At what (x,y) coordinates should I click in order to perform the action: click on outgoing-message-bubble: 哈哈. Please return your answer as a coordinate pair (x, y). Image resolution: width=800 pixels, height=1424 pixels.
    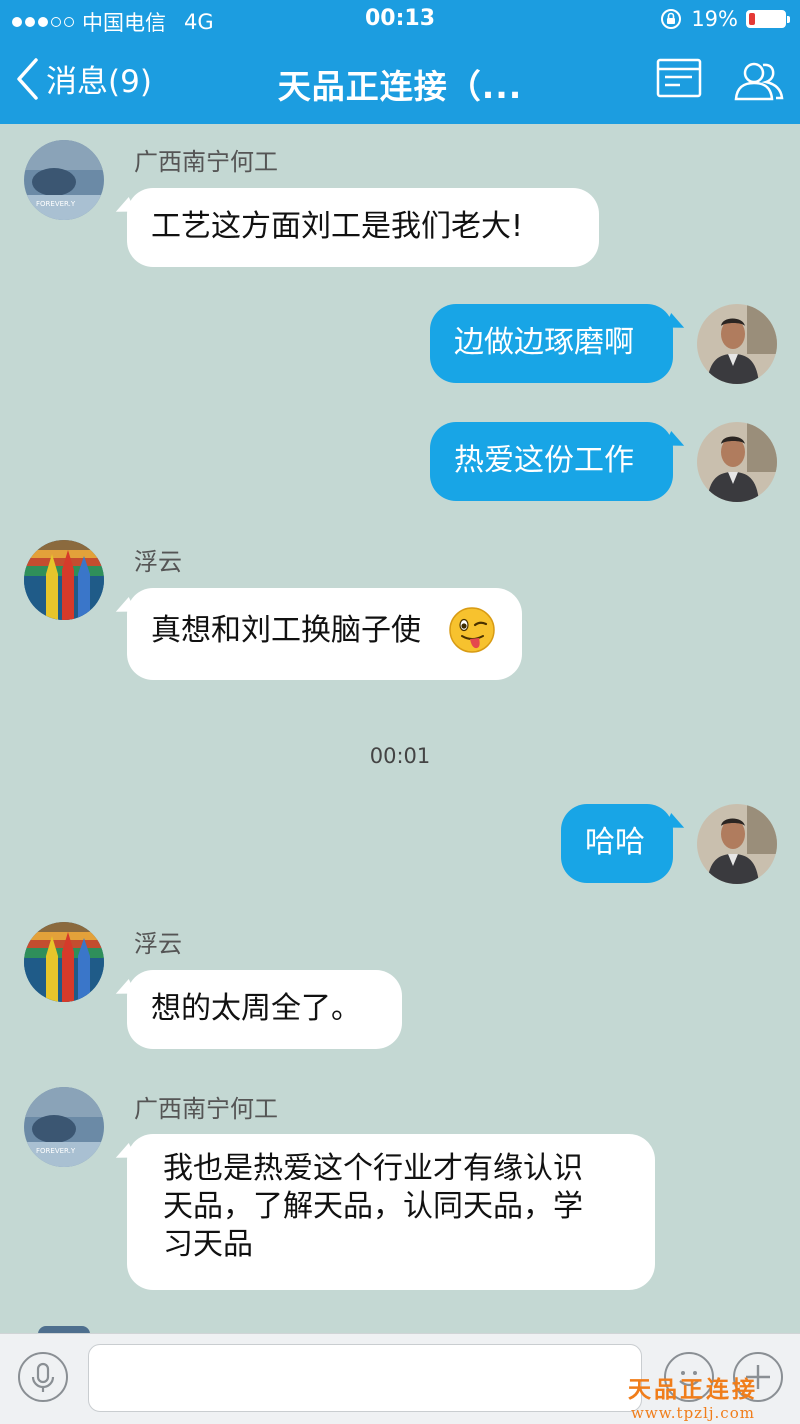
    Looking at the image, I should click on (617, 843).